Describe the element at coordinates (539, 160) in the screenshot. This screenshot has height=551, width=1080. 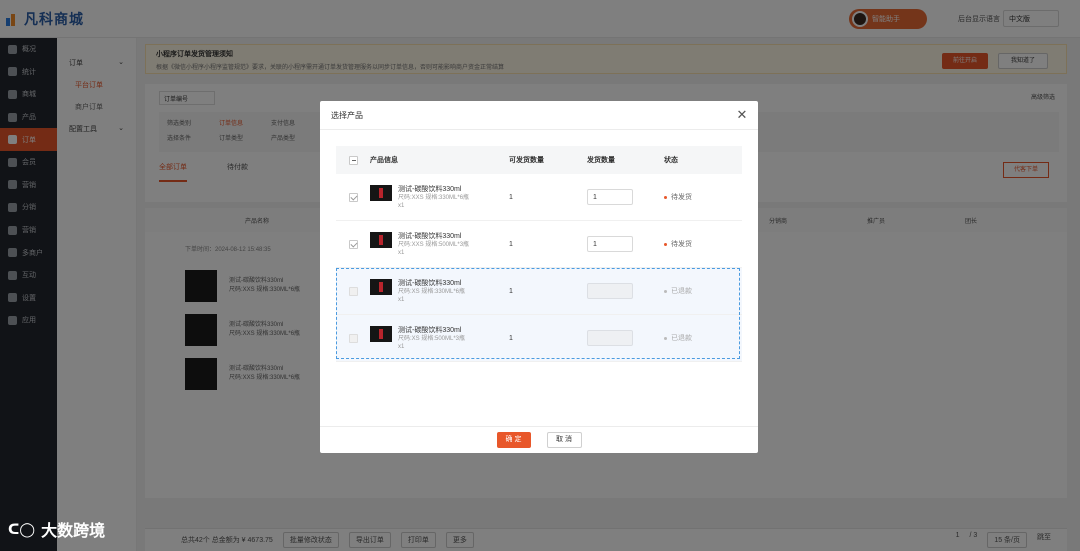
I see `product-table-header: 产品信息 可发货数量 发货数量 状态` at that location.